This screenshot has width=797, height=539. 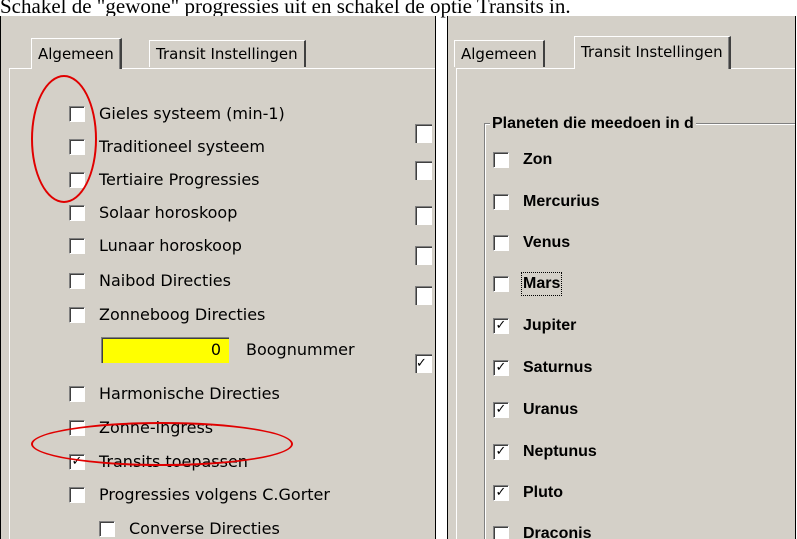 I want to click on planet-label: Draconis, so click(x=557, y=532).